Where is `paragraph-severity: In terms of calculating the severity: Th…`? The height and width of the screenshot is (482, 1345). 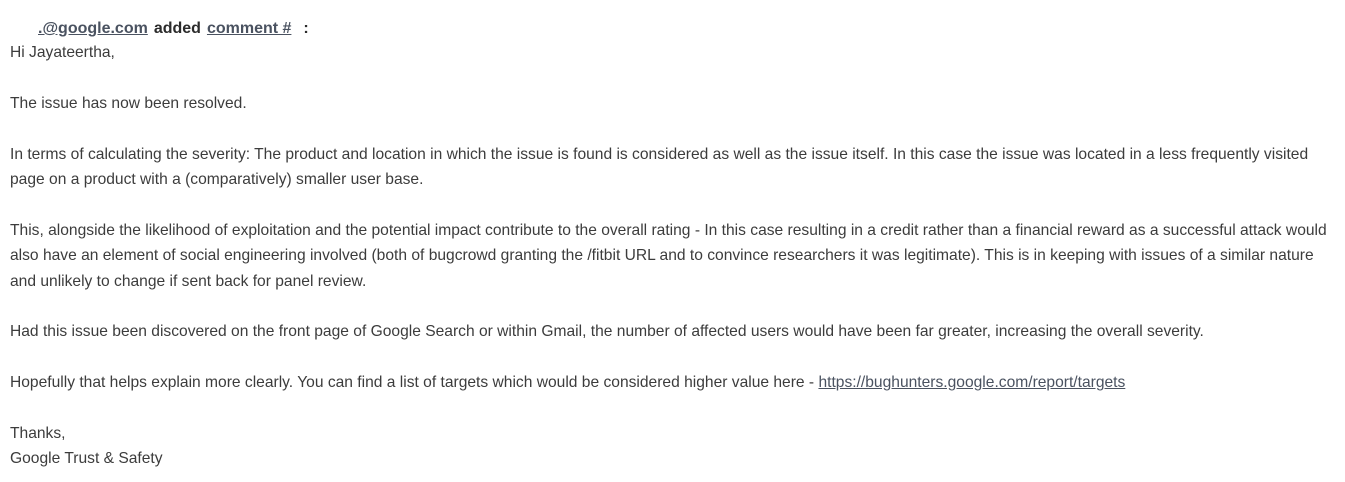
paragraph-severity: In terms of calculating the severity: Th… is located at coordinates (659, 166).